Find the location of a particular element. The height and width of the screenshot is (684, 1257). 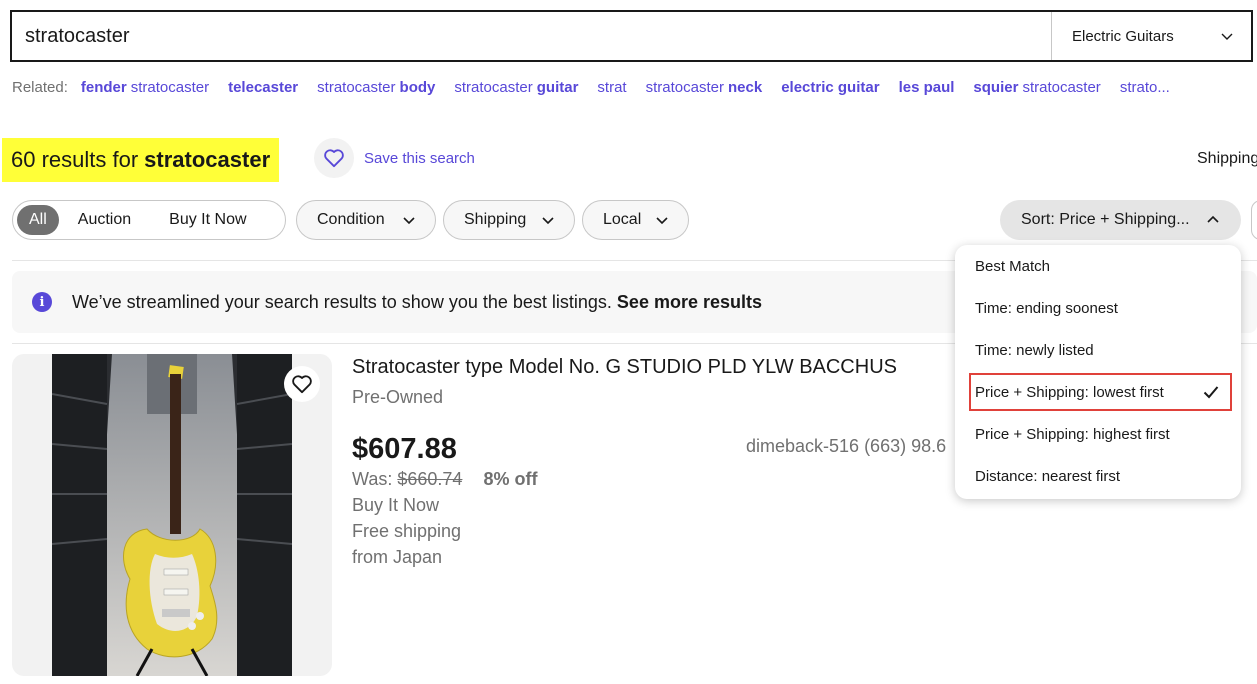

save-search-button: Save this search is located at coordinates (394, 158).